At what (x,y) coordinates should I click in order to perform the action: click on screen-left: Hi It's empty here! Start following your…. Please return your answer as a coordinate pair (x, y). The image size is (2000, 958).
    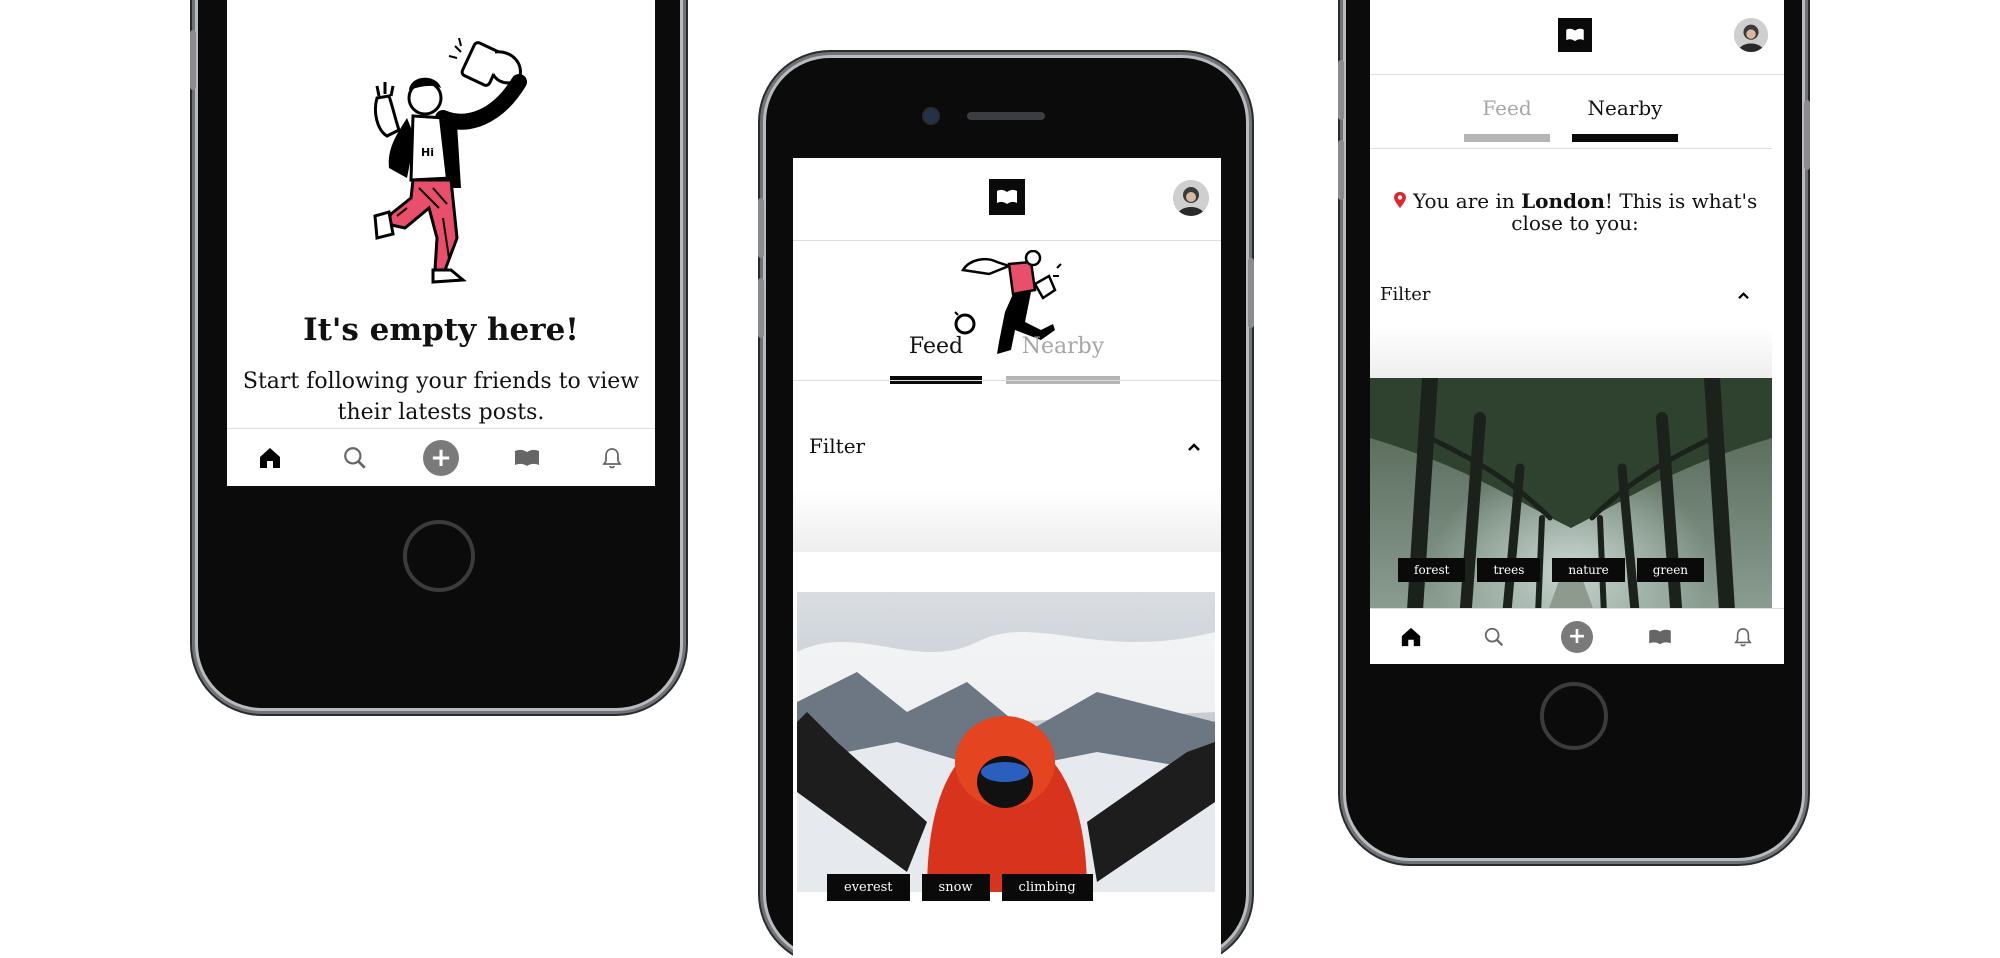
    Looking at the image, I should click on (441, 243).